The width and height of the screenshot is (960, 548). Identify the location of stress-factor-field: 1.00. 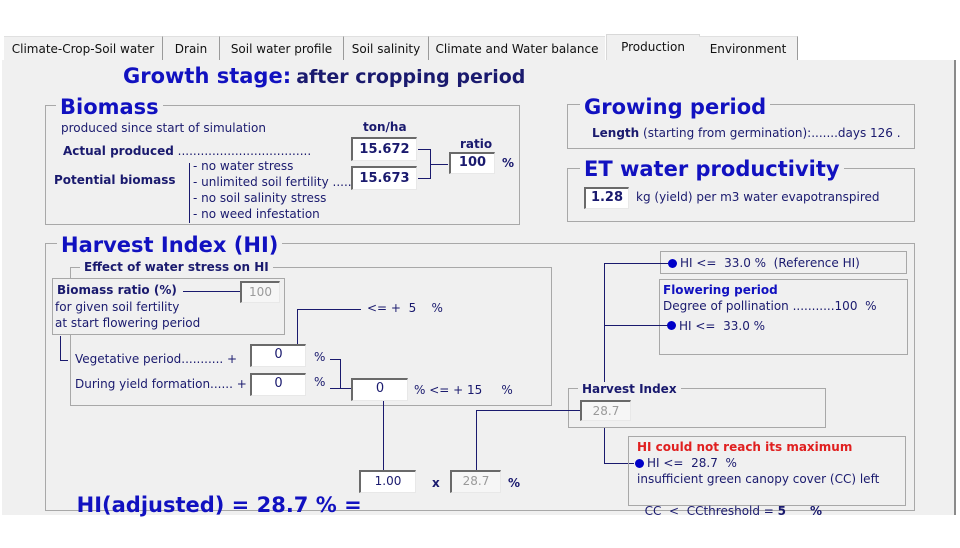
(387, 481).